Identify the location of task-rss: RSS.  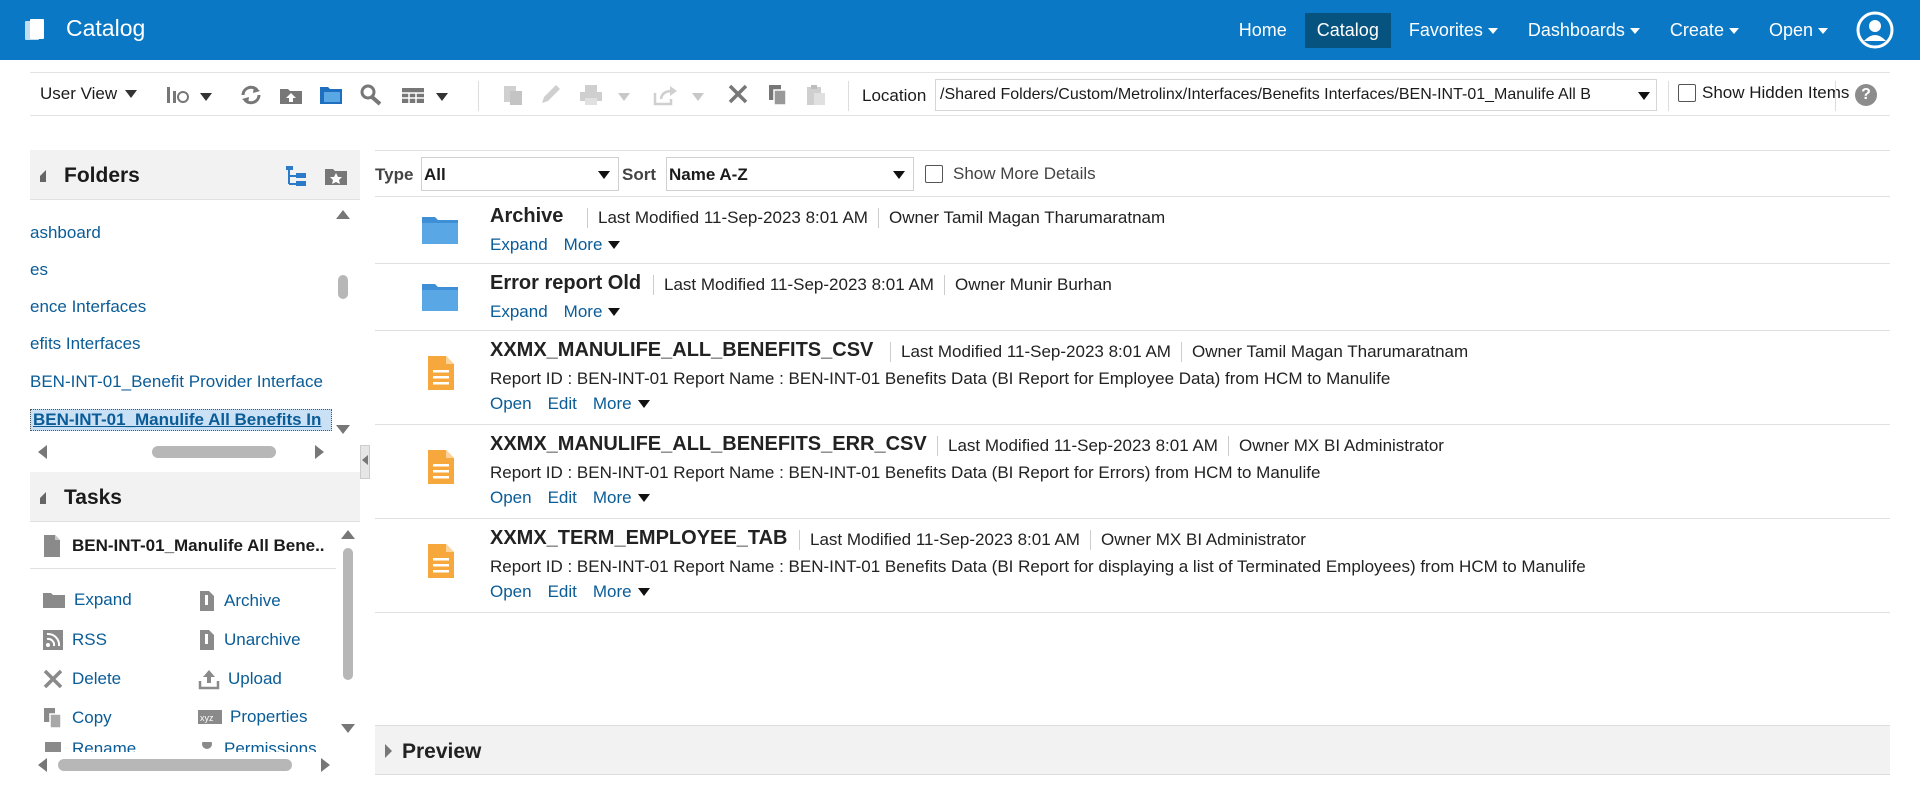
(74, 640).